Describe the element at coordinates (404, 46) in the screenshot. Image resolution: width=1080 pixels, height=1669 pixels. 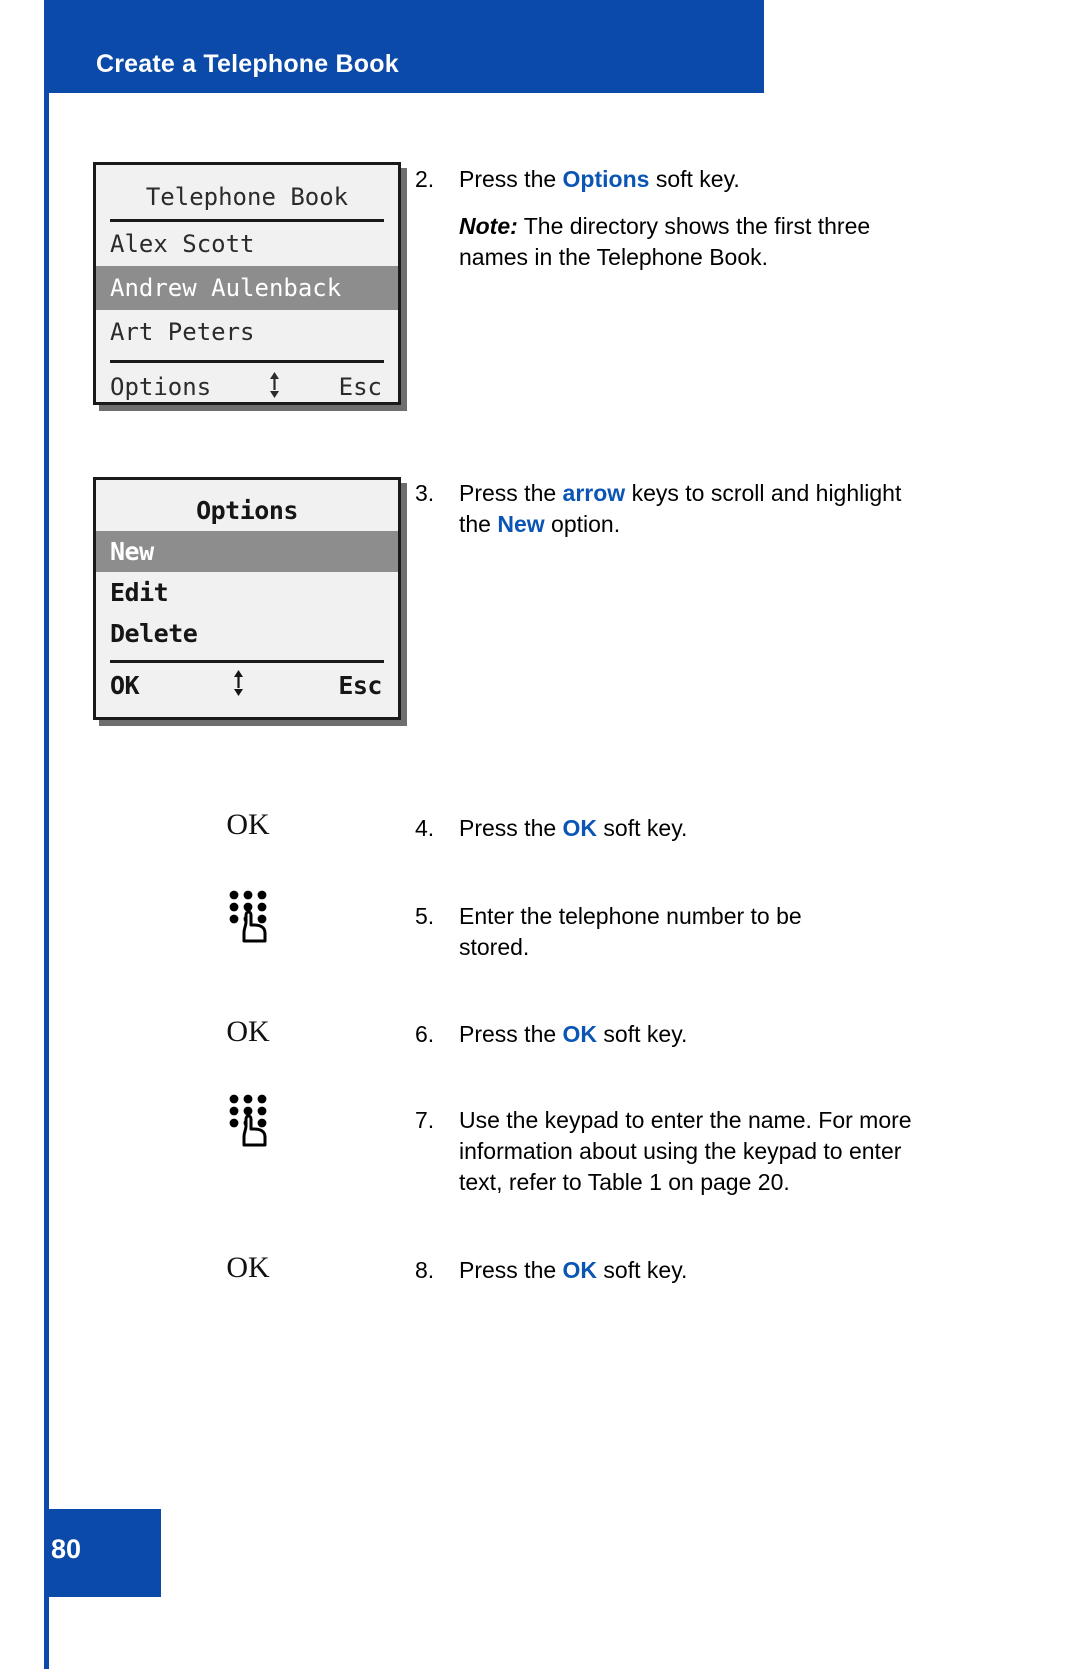
I see `page-header-banner: Create a Telephone Book` at that location.